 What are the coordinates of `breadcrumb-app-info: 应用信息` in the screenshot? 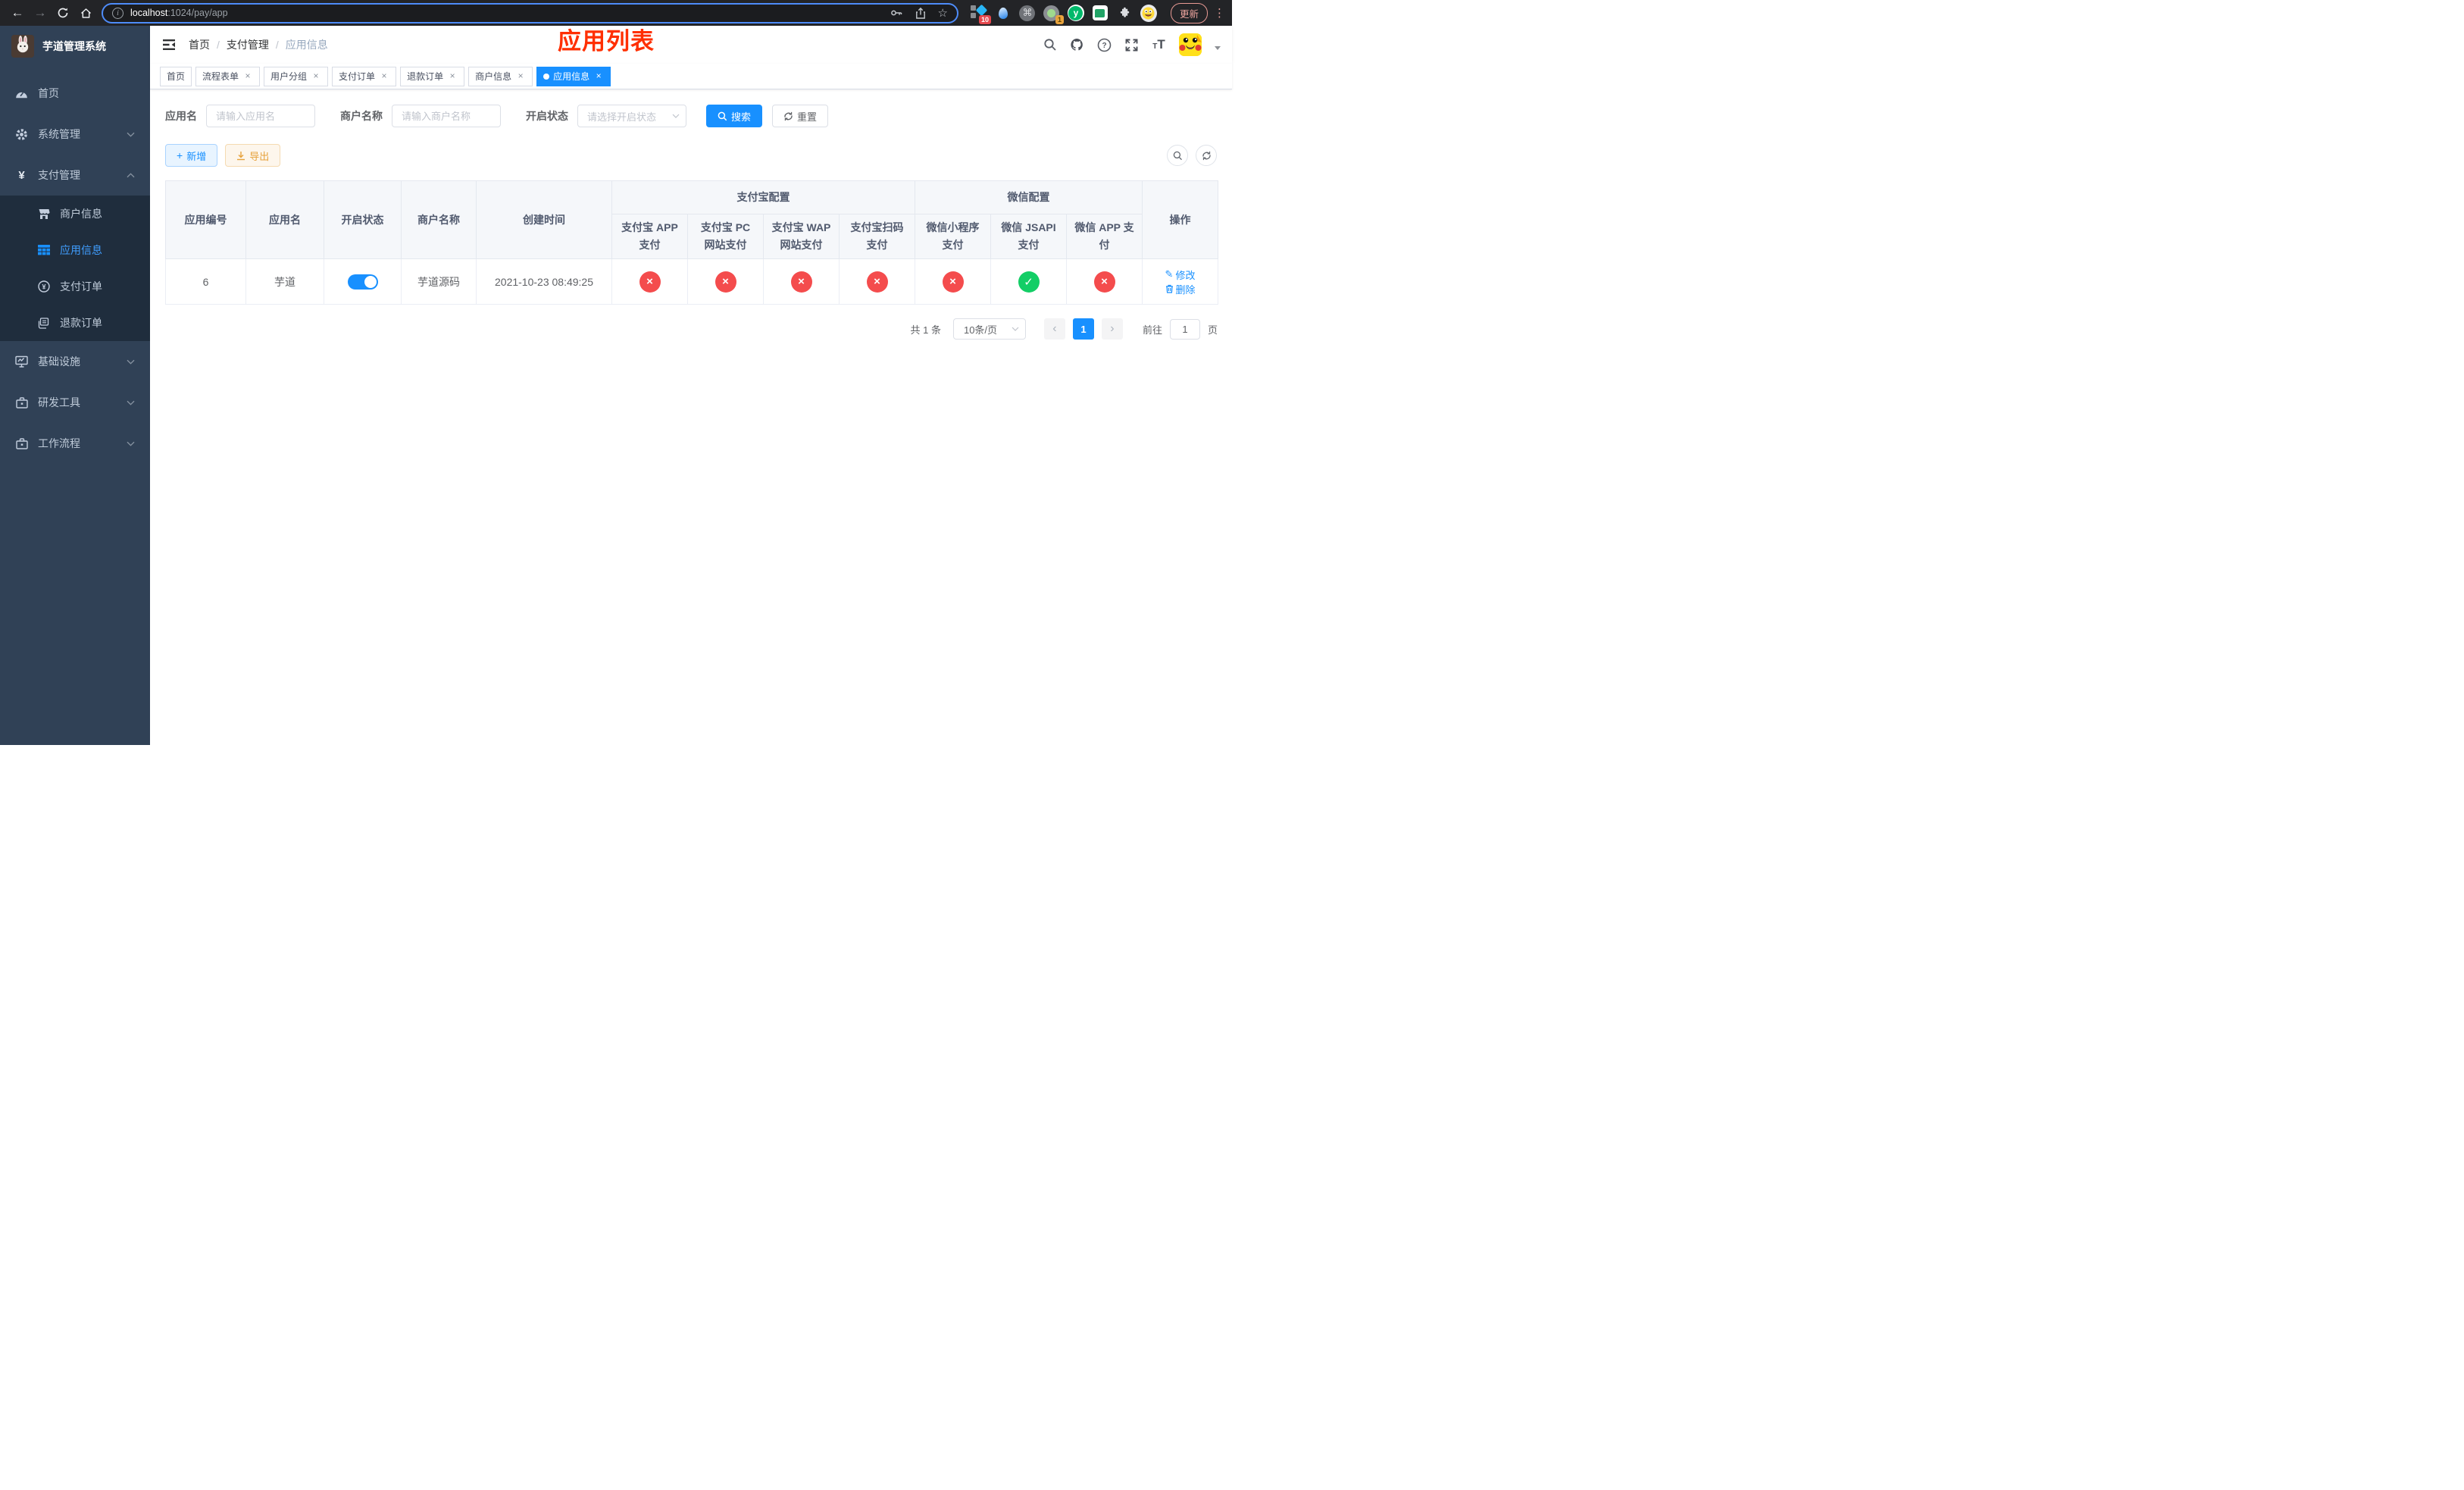 It's located at (306, 45).